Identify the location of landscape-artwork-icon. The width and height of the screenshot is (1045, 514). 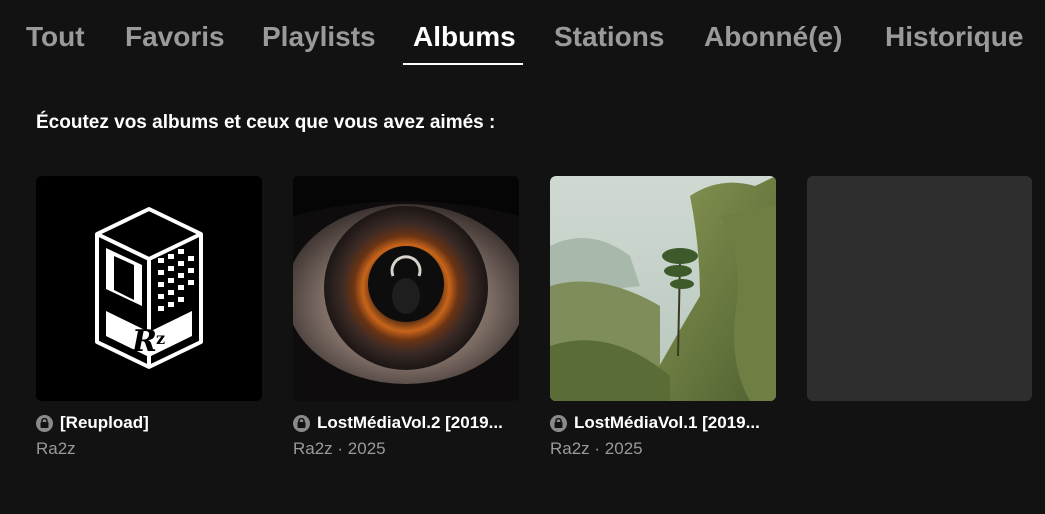
(663, 288).